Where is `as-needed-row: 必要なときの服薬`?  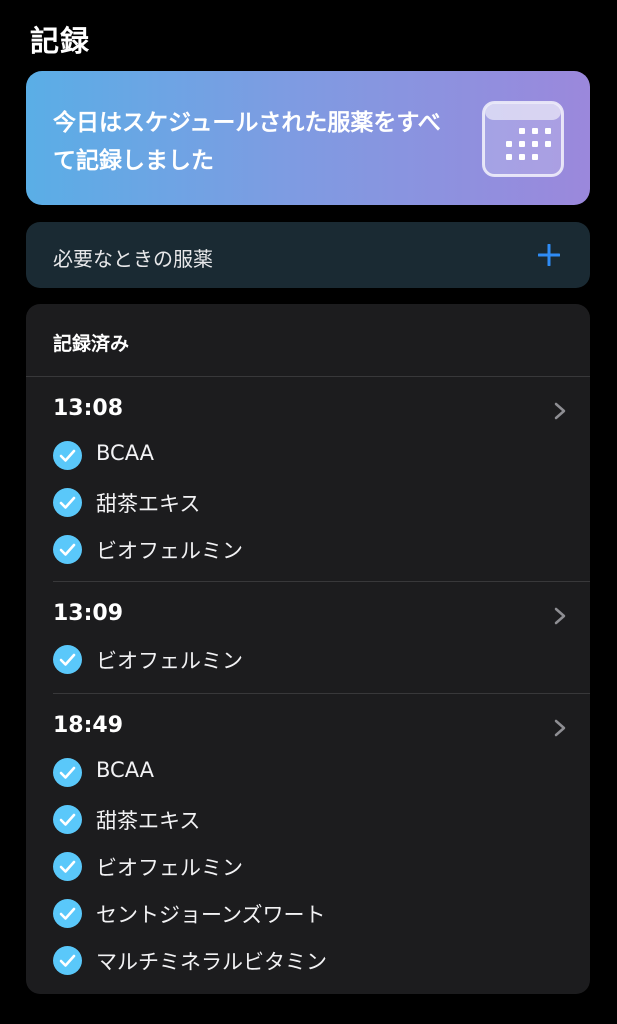
as-needed-row: 必要なときの服薬 is located at coordinates (308, 255).